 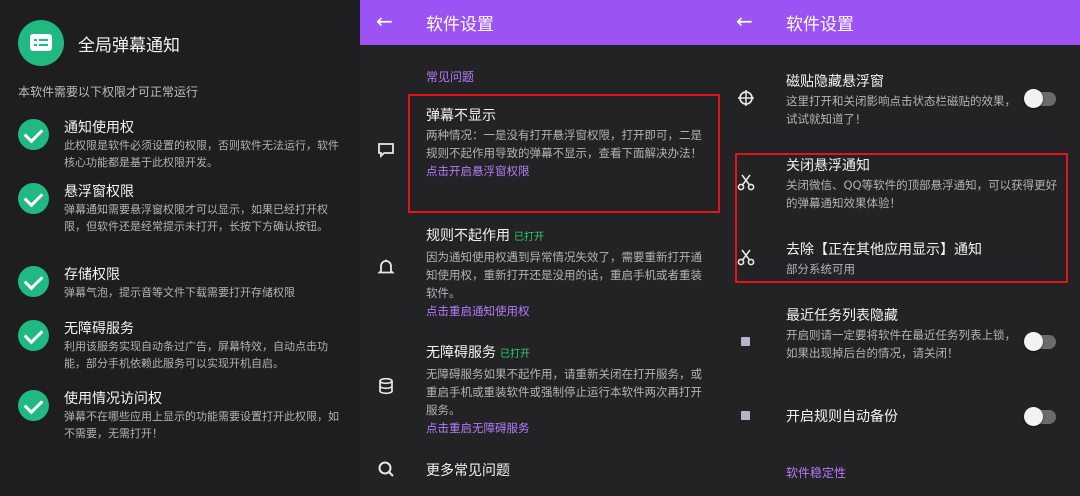 I want to click on item-title: 开启规则自动备份, so click(x=842, y=417).